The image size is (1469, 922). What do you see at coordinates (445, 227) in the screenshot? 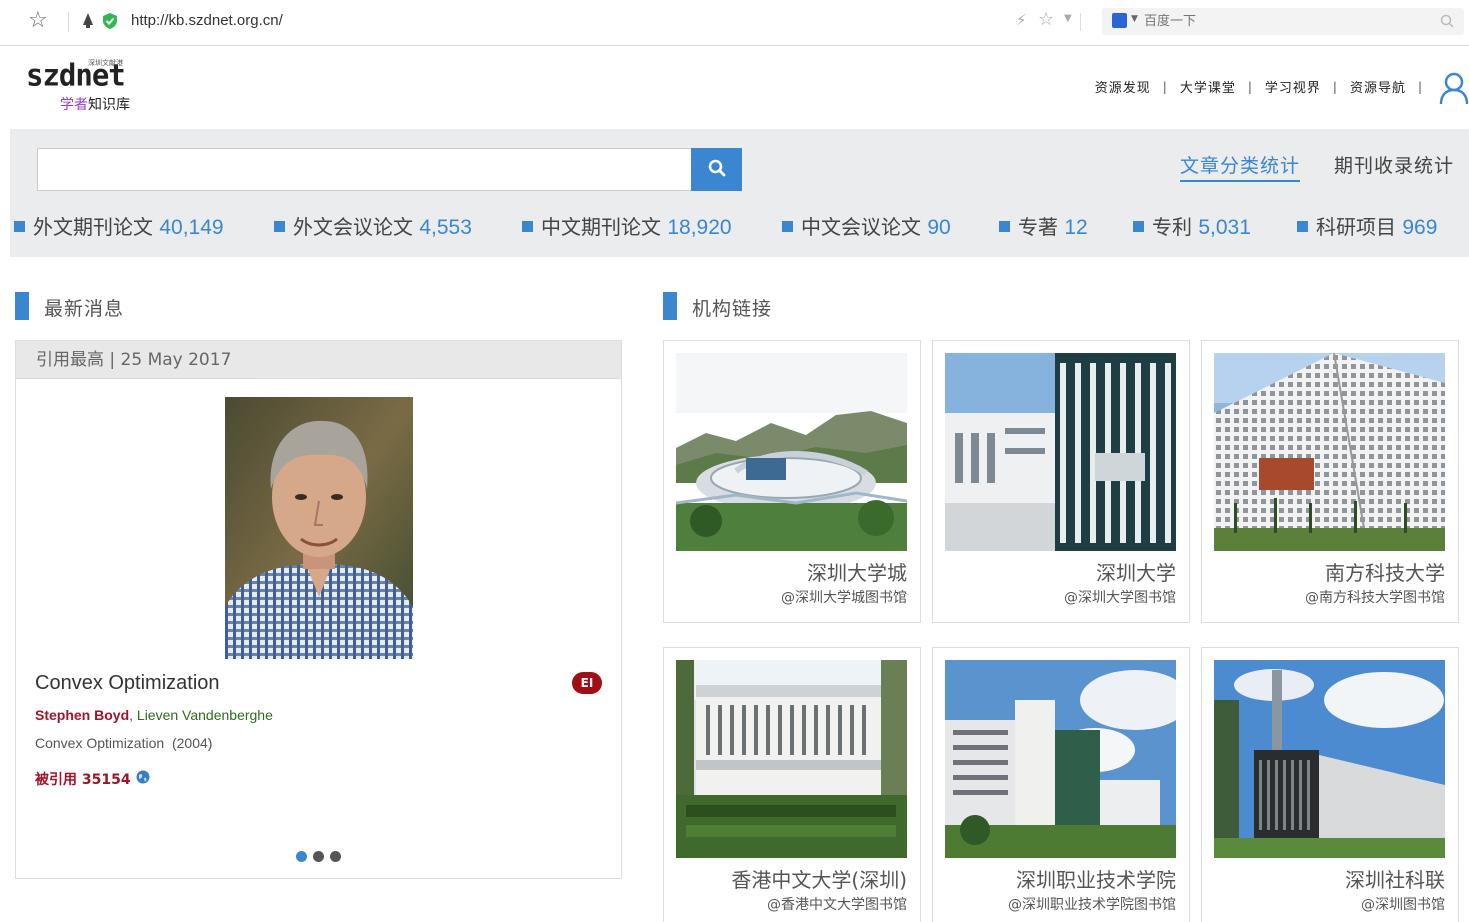
I see `stat-count: 4,553` at bounding box center [445, 227].